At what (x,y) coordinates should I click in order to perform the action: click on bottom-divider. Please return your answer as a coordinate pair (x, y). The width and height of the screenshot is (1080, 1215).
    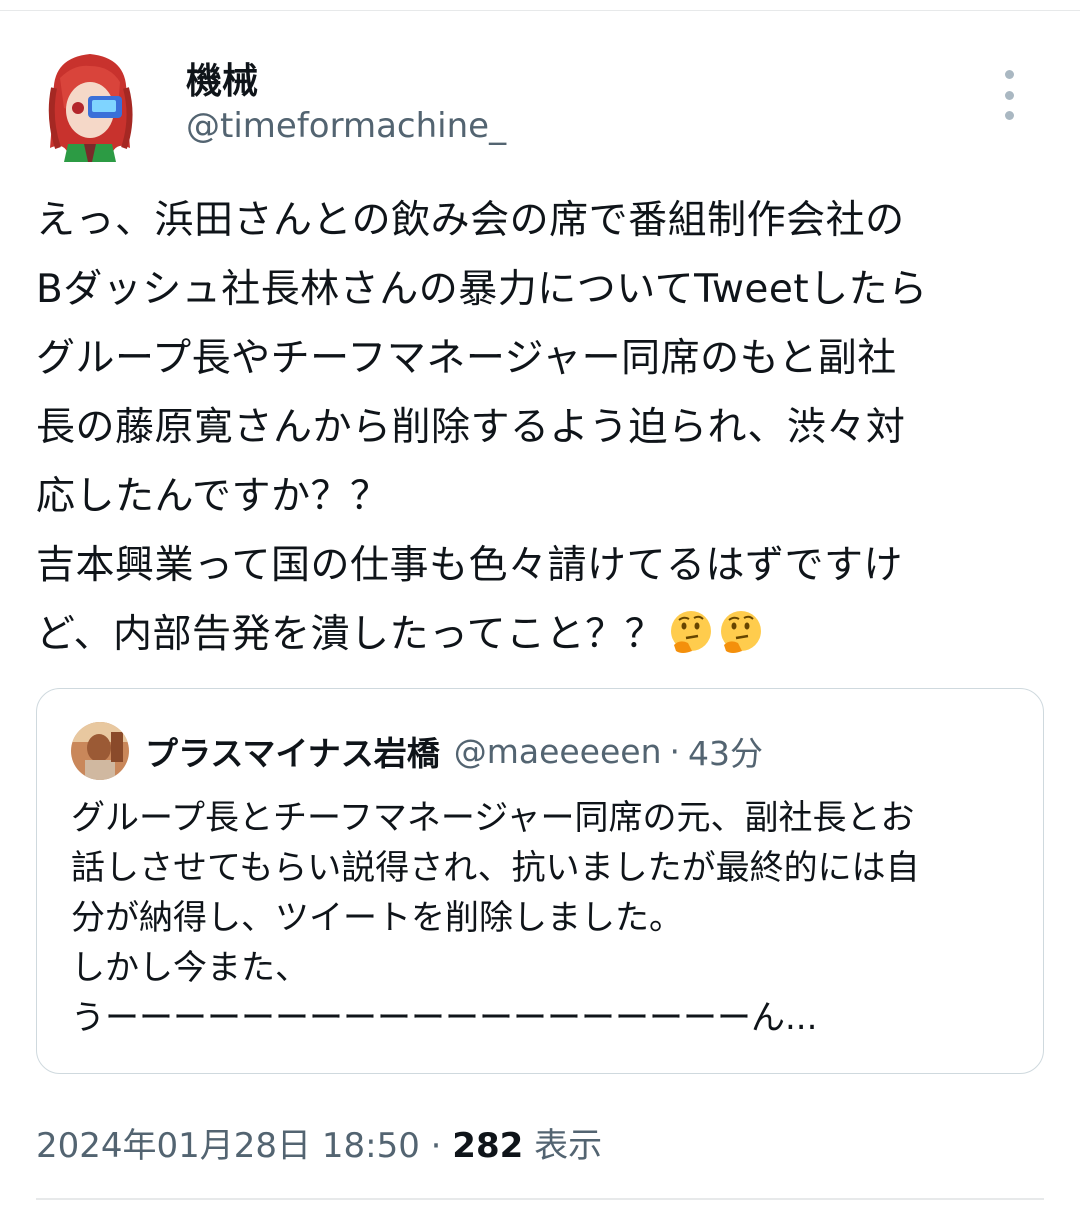
    Looking at the image, I should click on (540, 1199).